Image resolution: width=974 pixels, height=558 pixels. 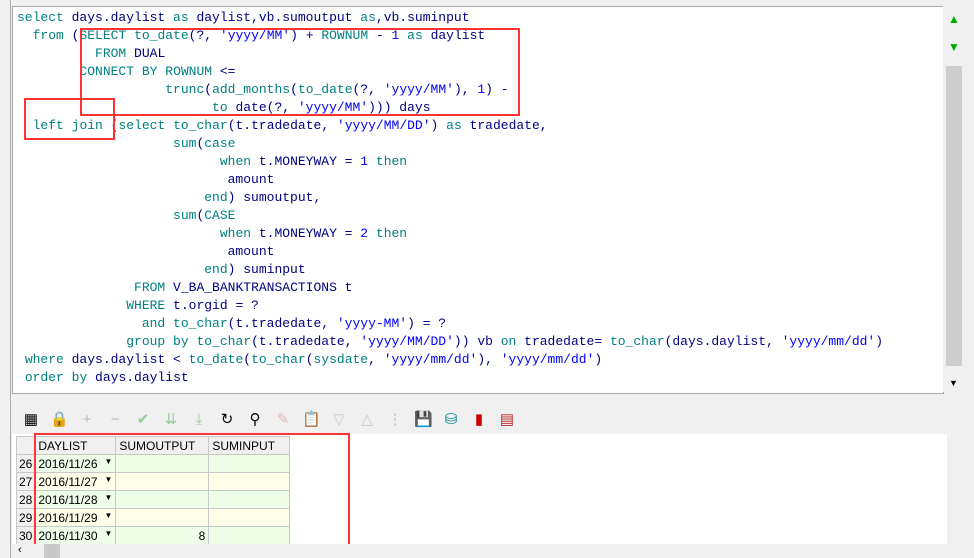 I want to click on clear-icon: ✎, so click(x=283, y=419).